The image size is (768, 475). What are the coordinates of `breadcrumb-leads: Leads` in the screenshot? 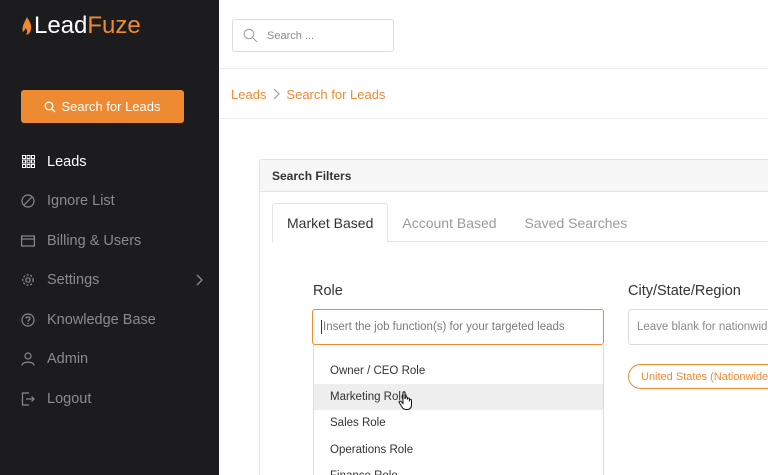 It's located at (248, 94).